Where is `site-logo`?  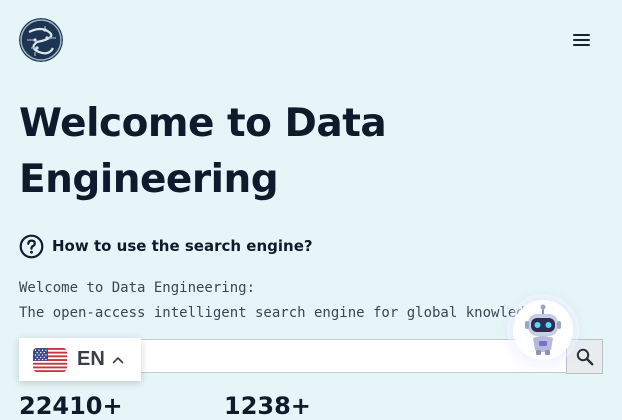 site-logo is located at coordinates (41, 40).